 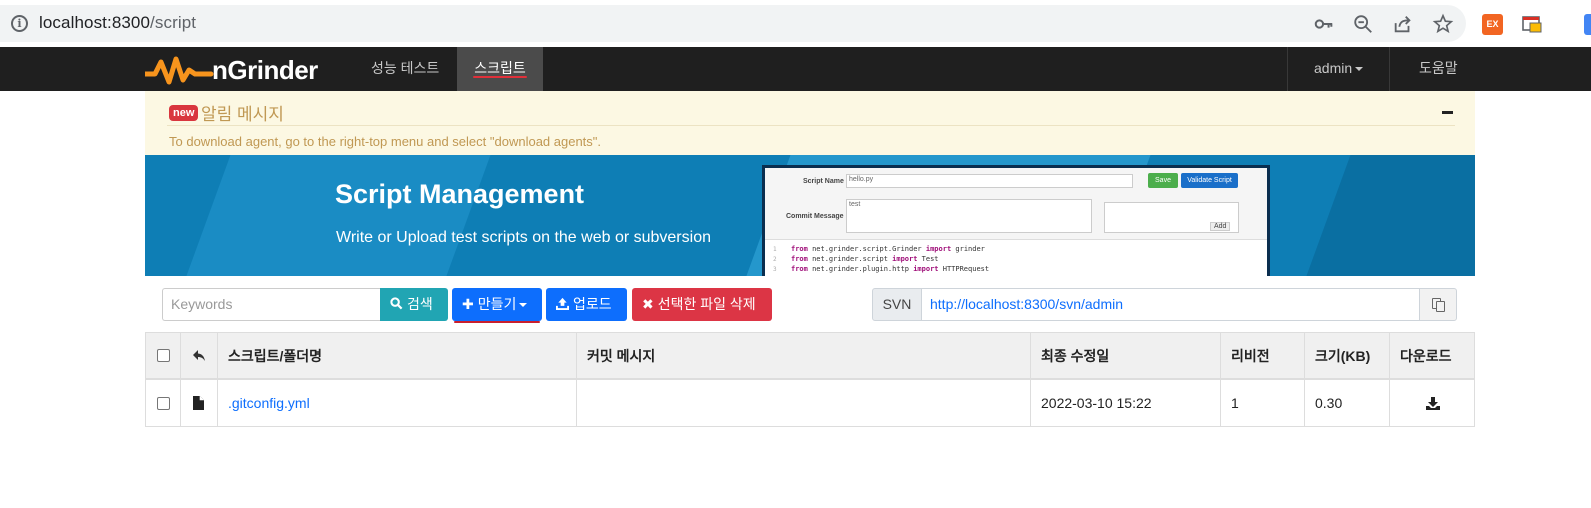 I want to click on plus-icon: ✚, so click(x=468, y=304).